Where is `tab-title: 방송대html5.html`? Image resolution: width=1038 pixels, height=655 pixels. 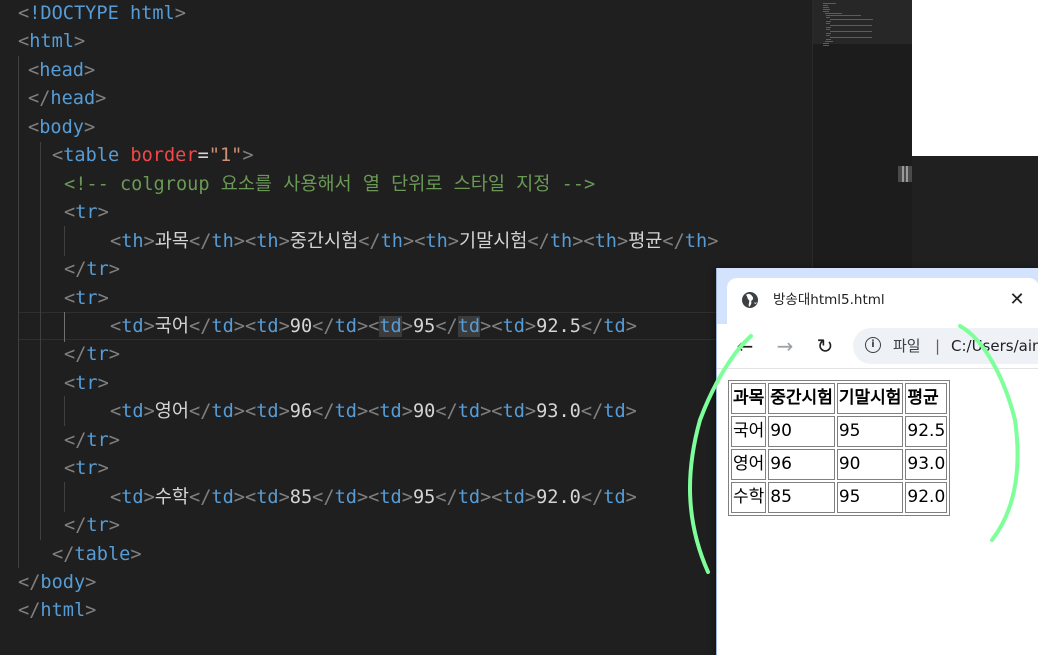 tab-title: 방송대html5.html is located at coordinates (829, 300).